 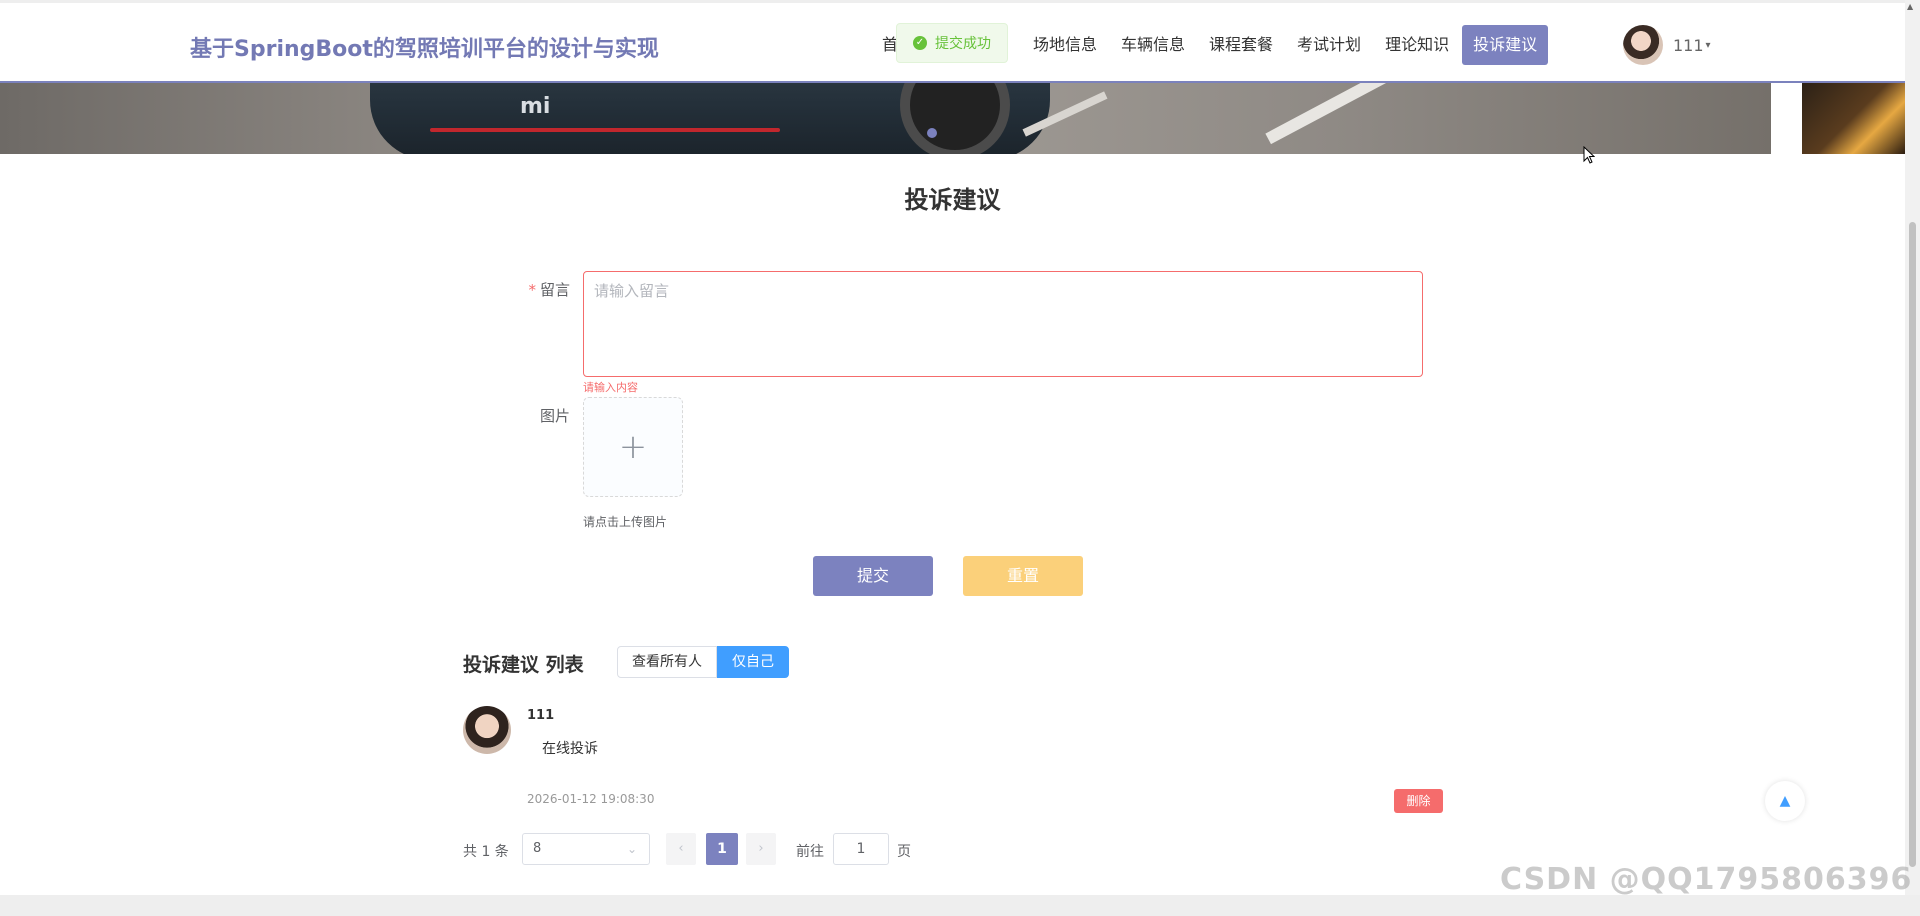 I want to click on page-size-select: 8 ⌄, so click(x=586, y=849).